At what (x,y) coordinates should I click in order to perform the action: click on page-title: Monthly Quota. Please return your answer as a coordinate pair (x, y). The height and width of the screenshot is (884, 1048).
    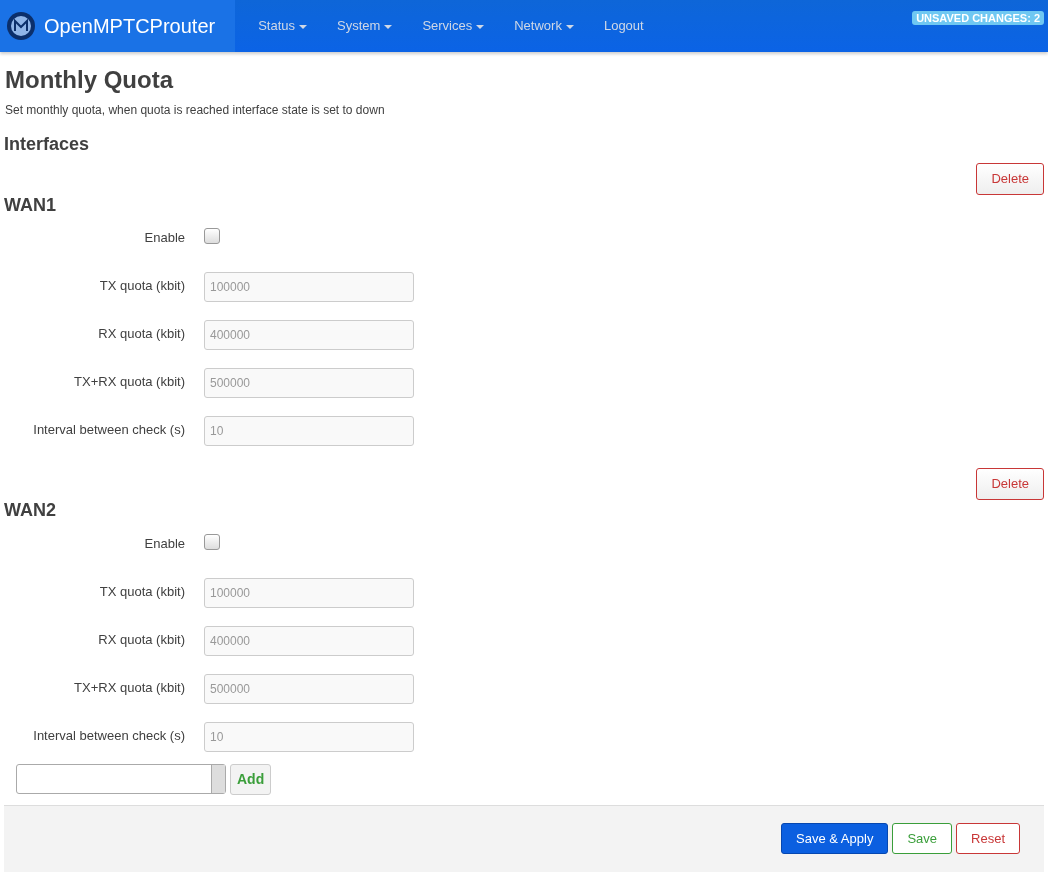
    Looking at the image, I should click on (90, 80).